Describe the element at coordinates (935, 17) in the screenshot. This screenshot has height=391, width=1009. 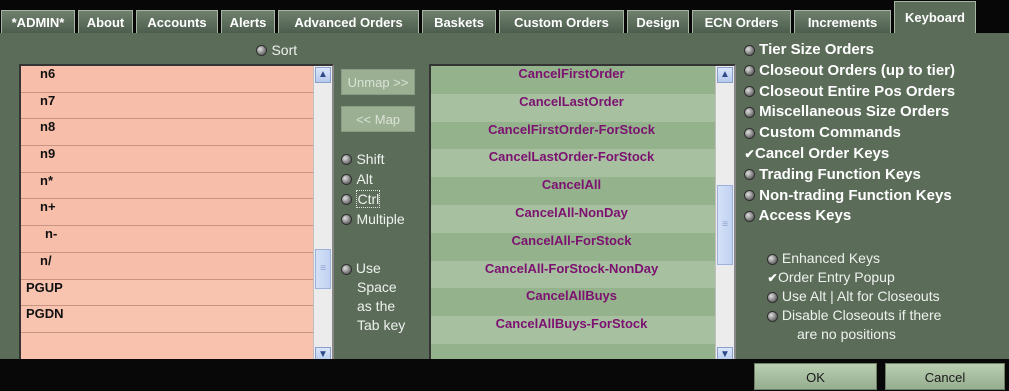
I see `tab-keyboard: Keyboard` at that location.